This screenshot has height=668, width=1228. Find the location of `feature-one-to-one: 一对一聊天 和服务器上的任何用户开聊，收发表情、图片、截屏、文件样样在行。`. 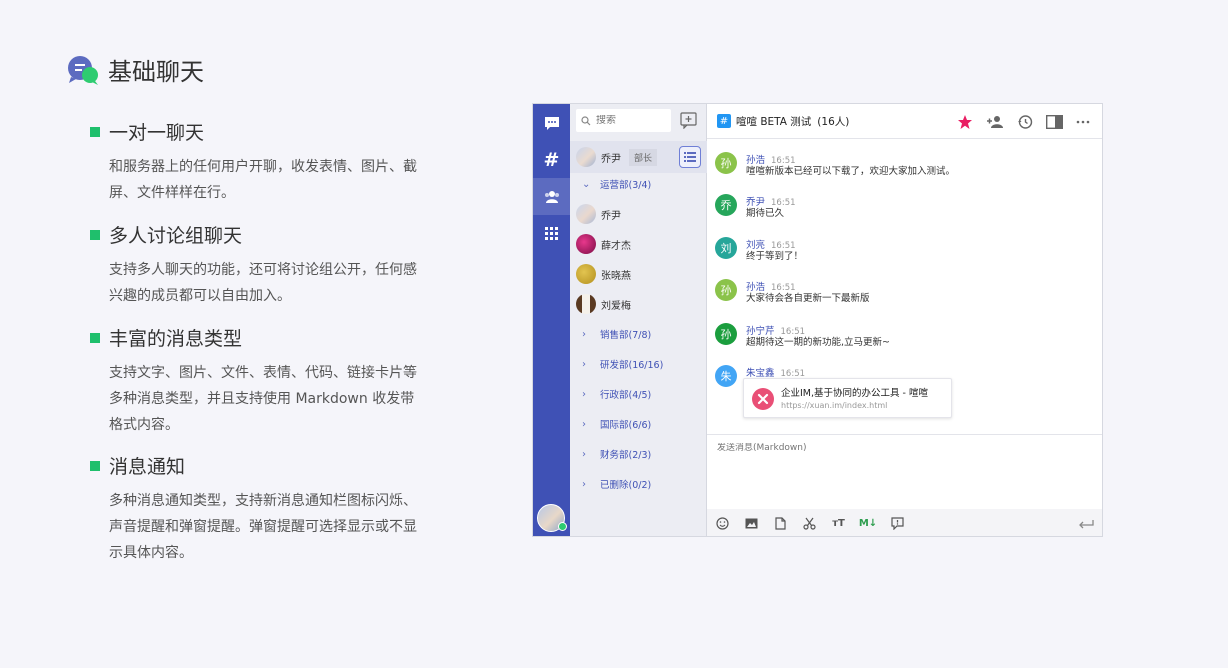

feature-one-to-one: 一对一聊天 和服务器上的任何用户开聊，收发表情、图片、截屏、文件样样在行。 is located at coordinates (260, 162).